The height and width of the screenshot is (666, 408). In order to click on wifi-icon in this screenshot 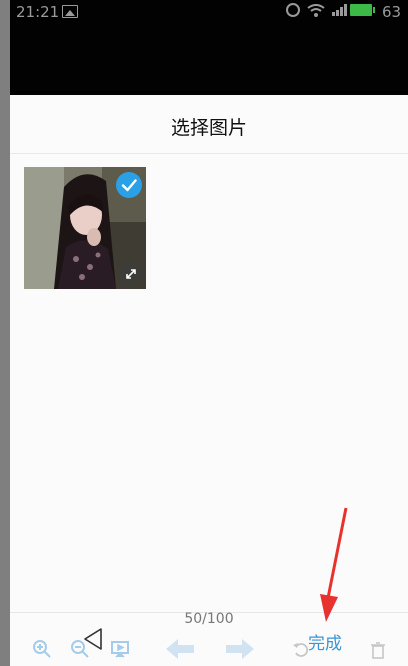, I will do `click(316, 10)`.